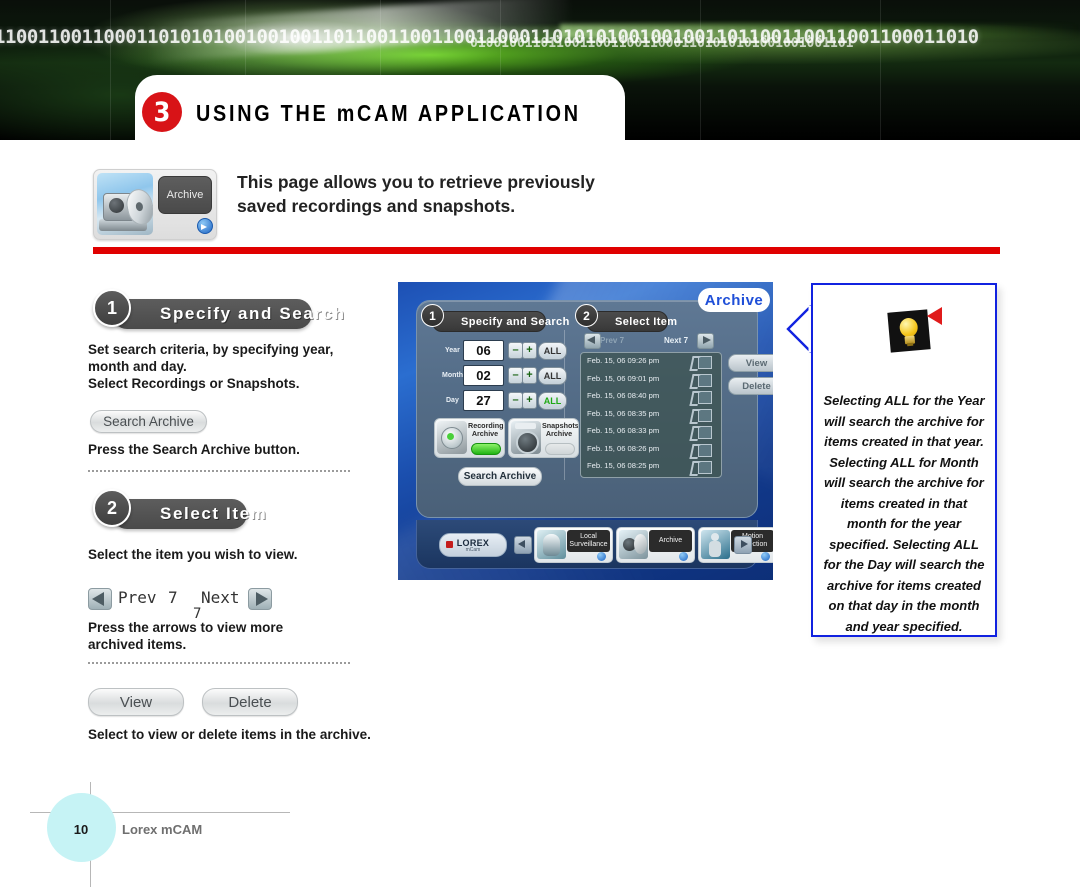 The width and height of the screenshot is (1080, 887). What do you see at coordinates (260, 599) in the screenshot?
I see `next-arrow-icon` at bounding box center [260, 599].